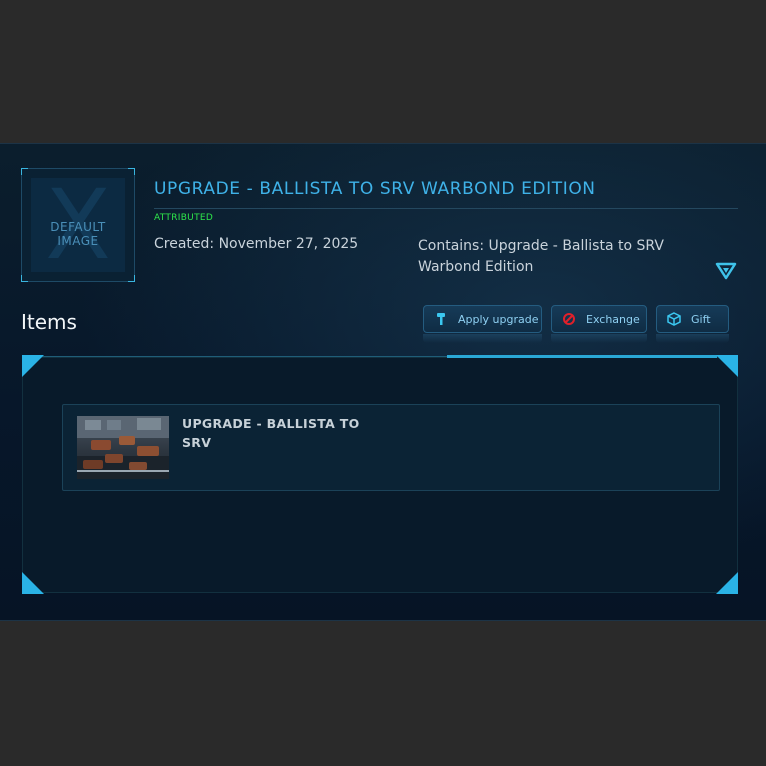  What do you see at coordinates (599, 338) in the screenshot?
I see `exchange-reflection` at bounding box center [599, 338].